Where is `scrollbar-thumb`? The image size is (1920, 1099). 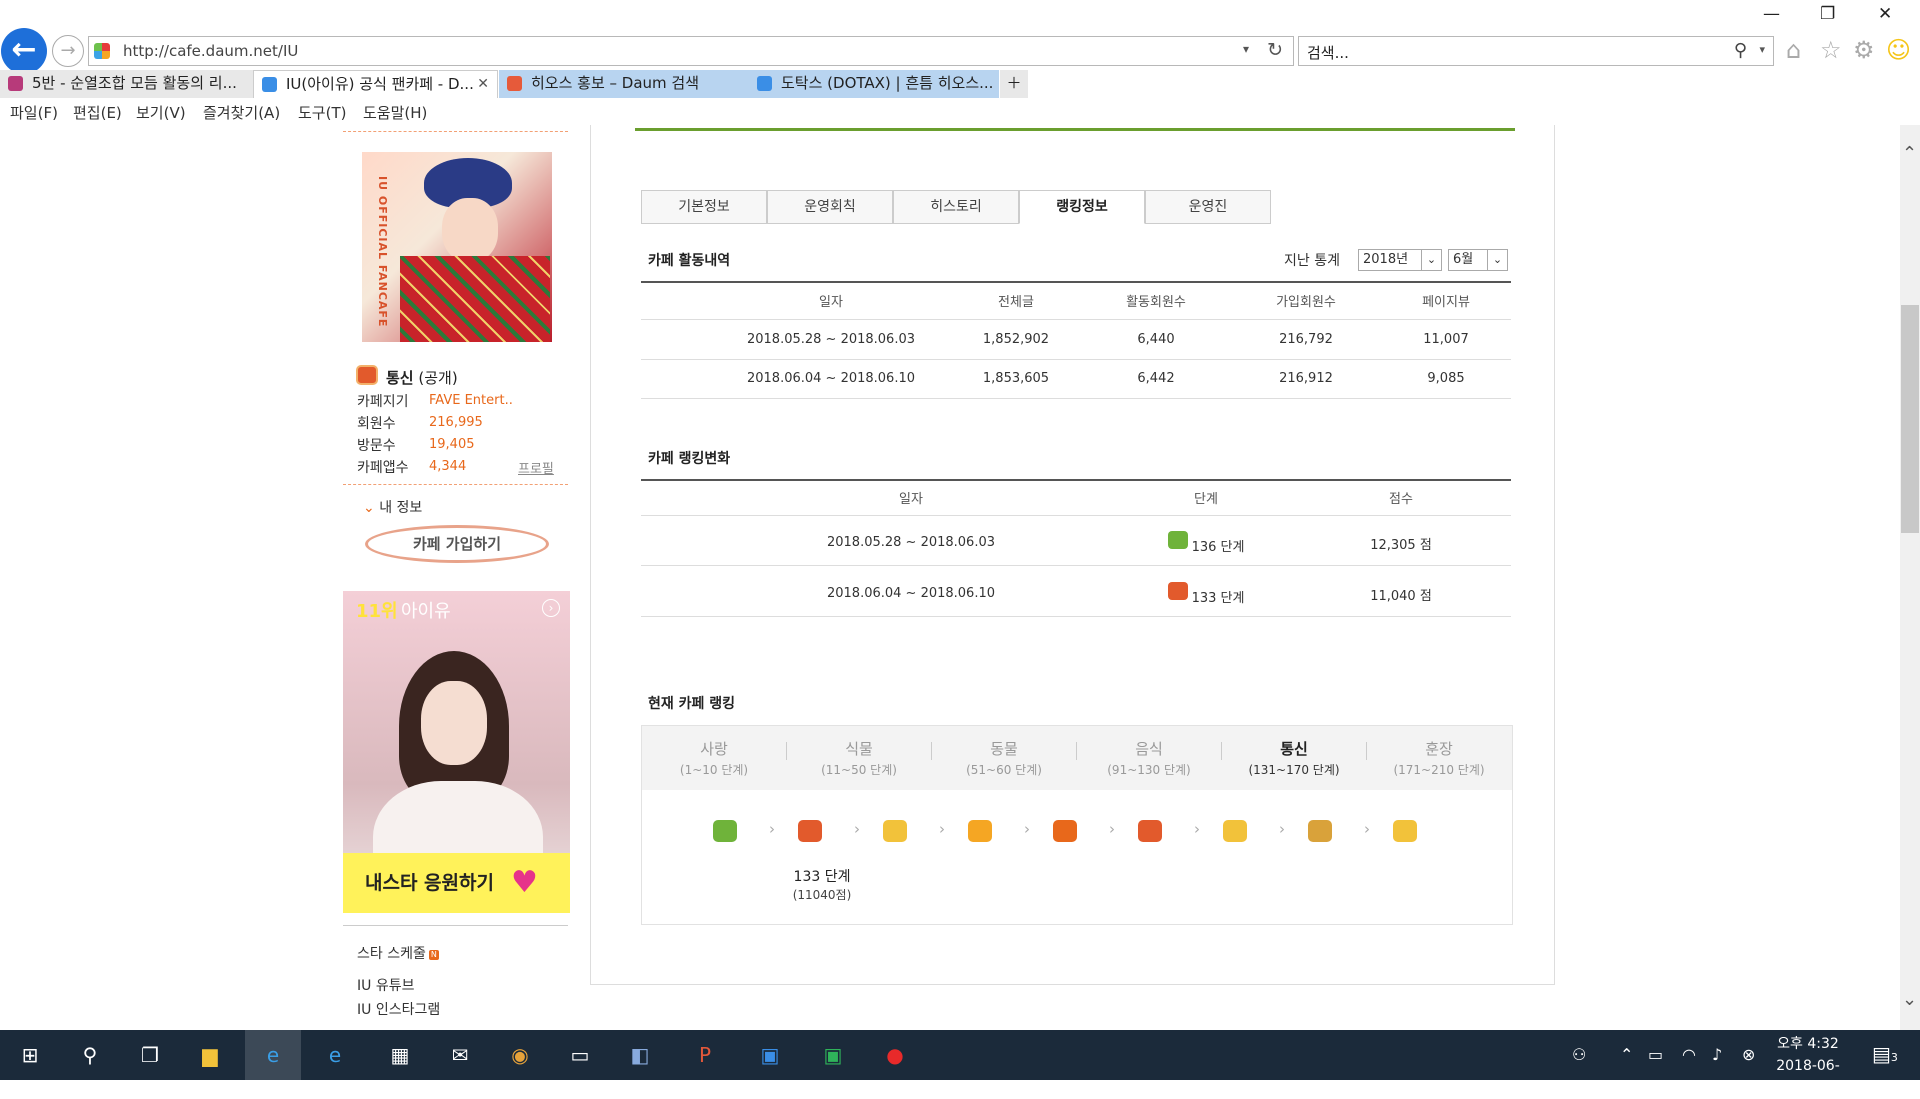 scrollbar-thumb is located at coordinates (1910, 419).